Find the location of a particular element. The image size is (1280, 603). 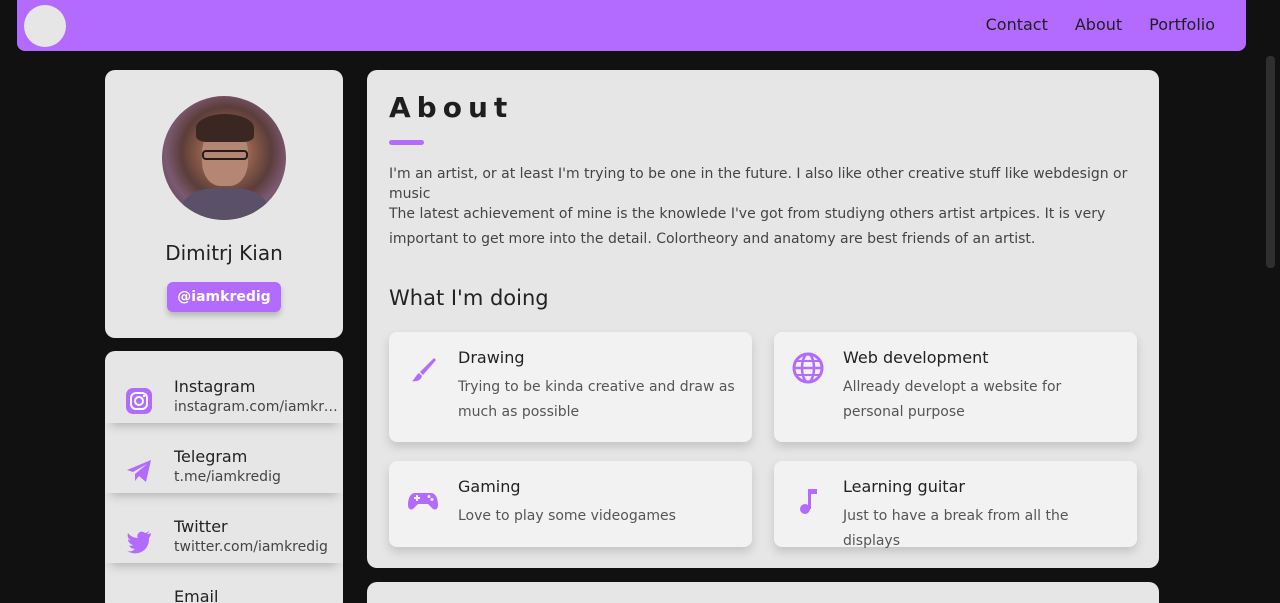

next-section-card is located at coordinates (763, 592).